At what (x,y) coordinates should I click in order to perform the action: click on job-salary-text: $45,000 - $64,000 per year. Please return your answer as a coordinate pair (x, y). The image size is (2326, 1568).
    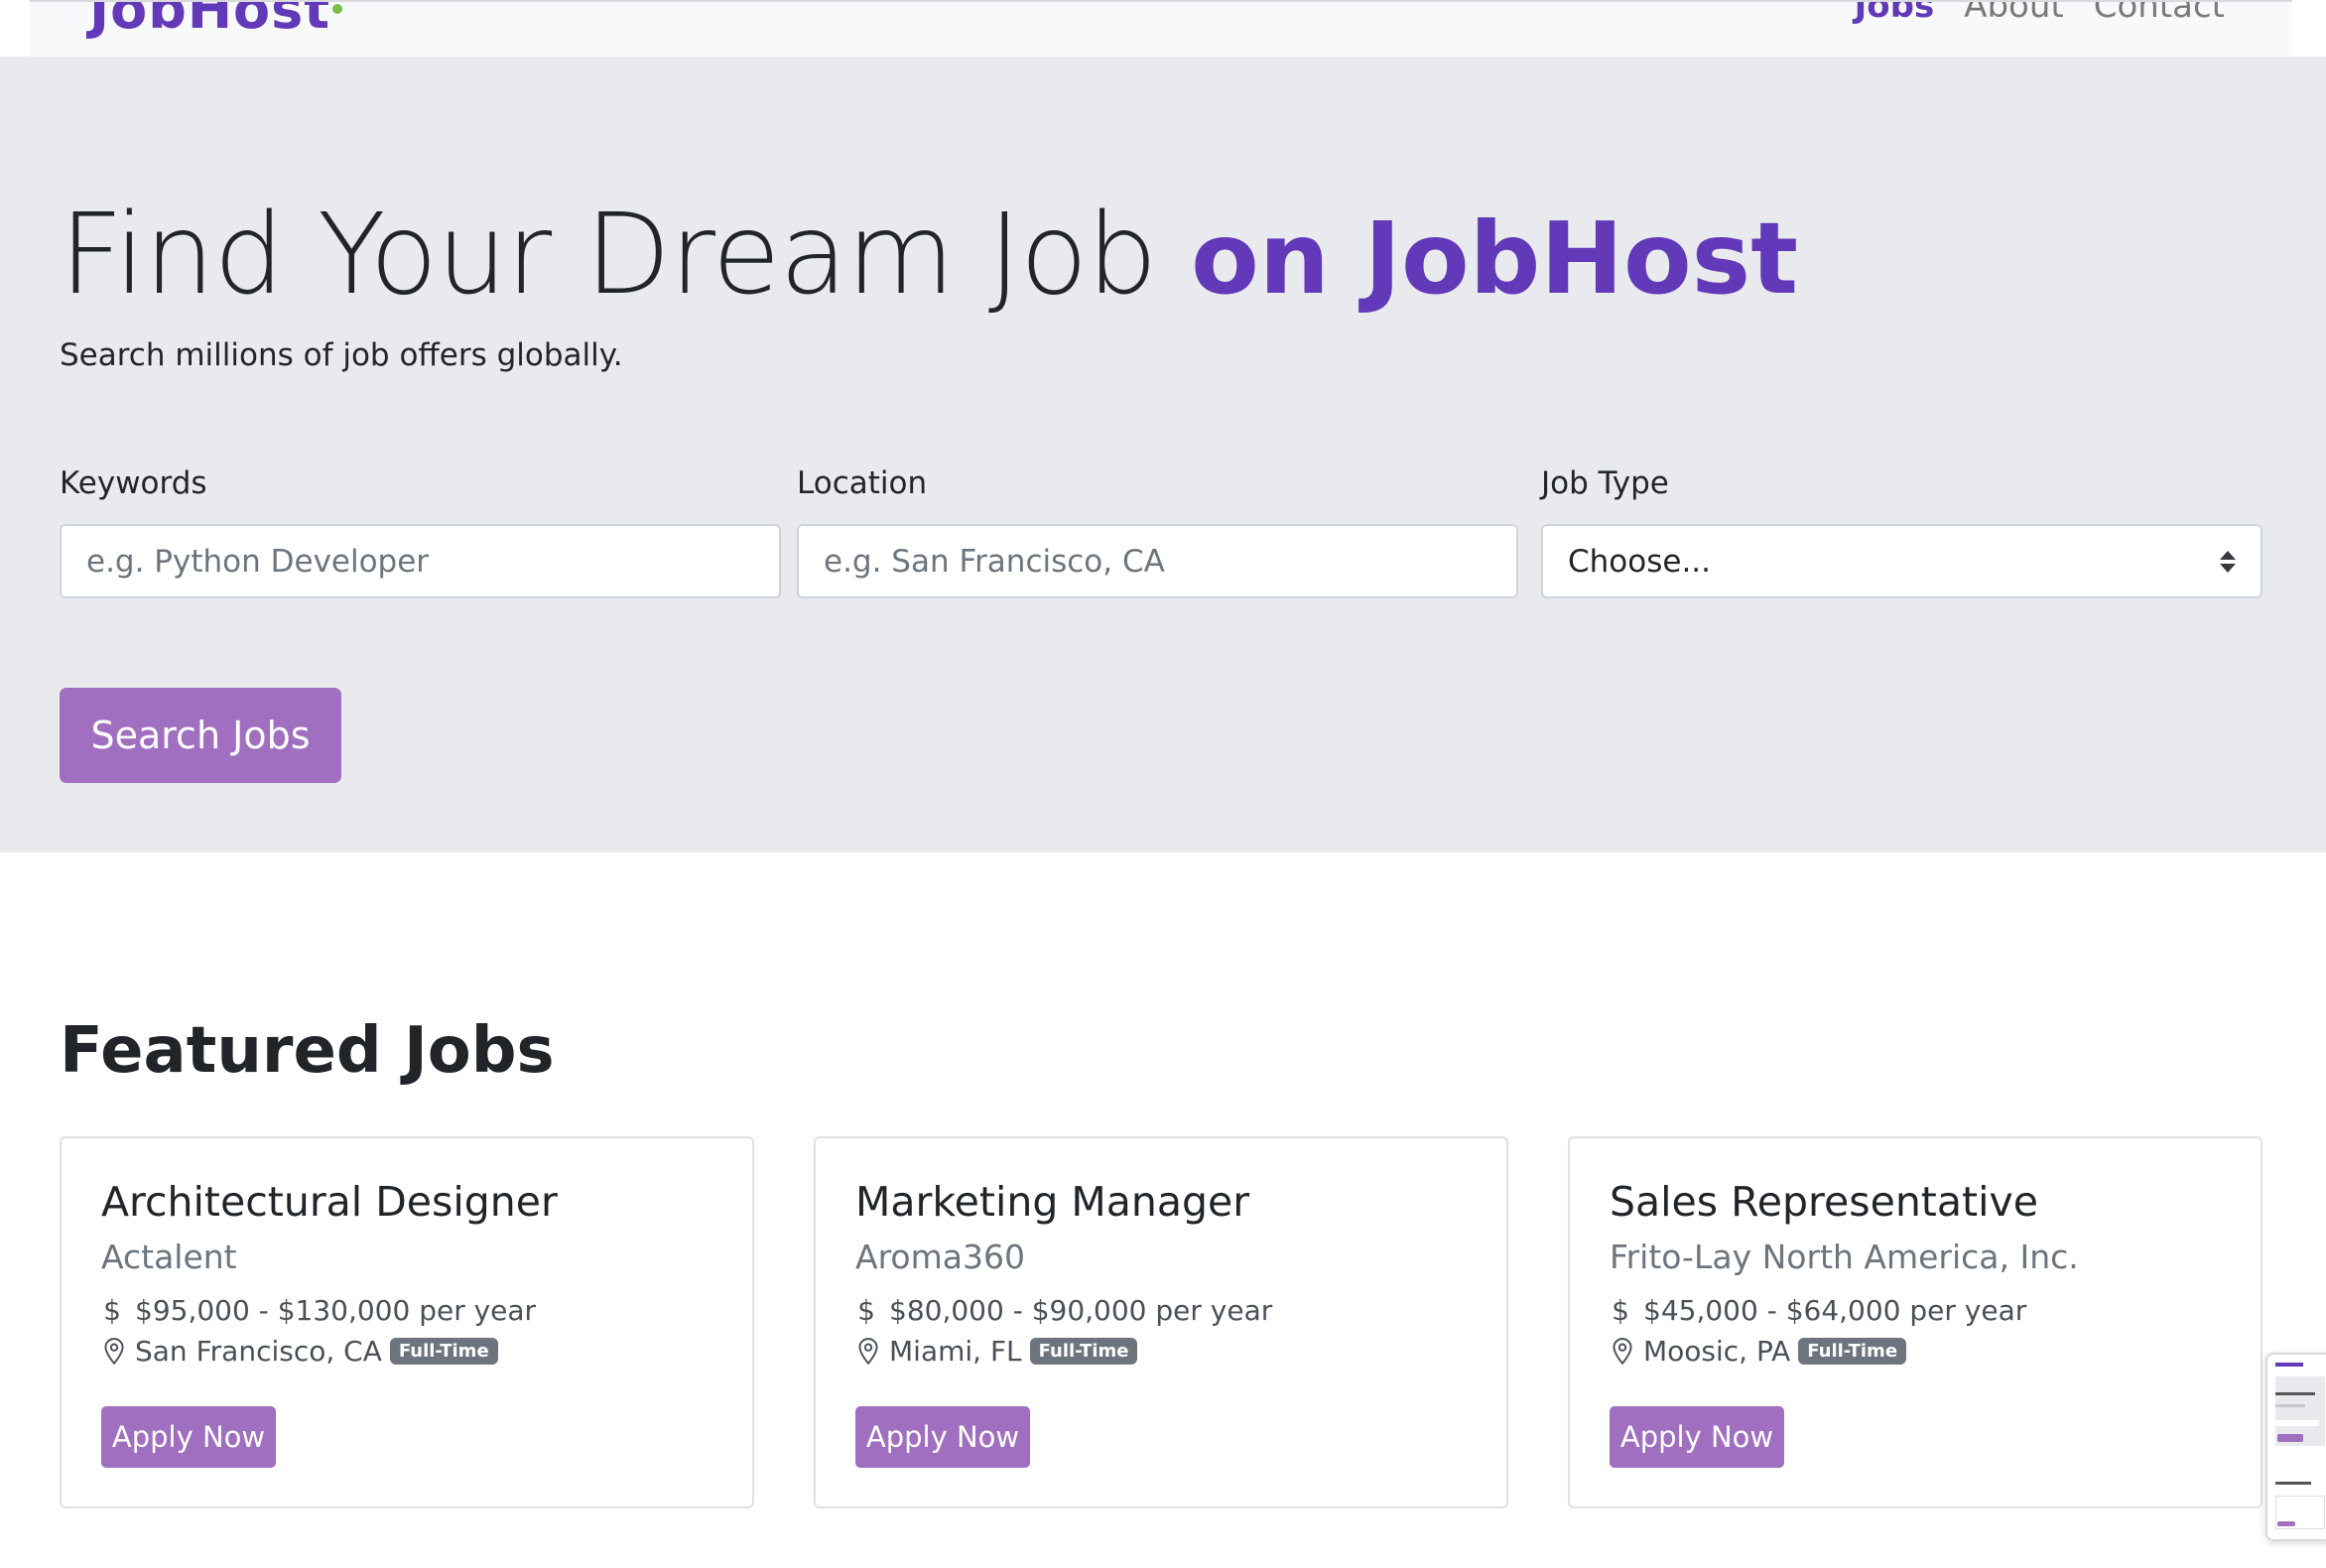
    Looking at the image, I should click on (1835, 1310).